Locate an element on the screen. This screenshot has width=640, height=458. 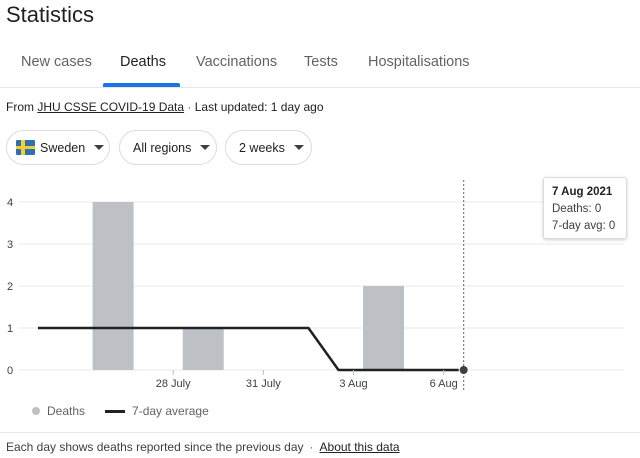
tooltip-deaths: Deaths: 0 is located at coordinates (577, 209).